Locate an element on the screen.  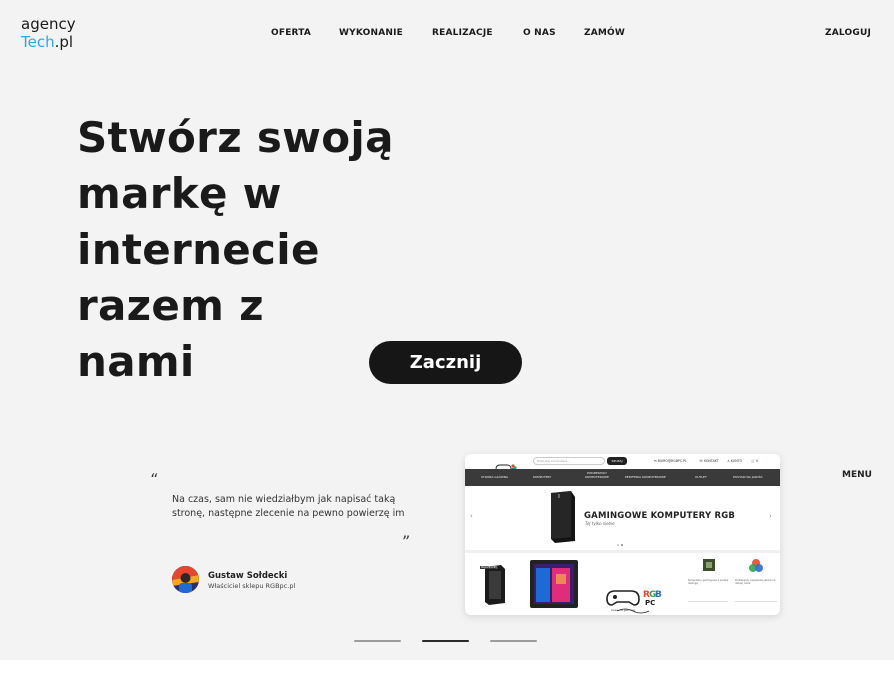
preview-banner-dots is located at coordinates (620, 545).